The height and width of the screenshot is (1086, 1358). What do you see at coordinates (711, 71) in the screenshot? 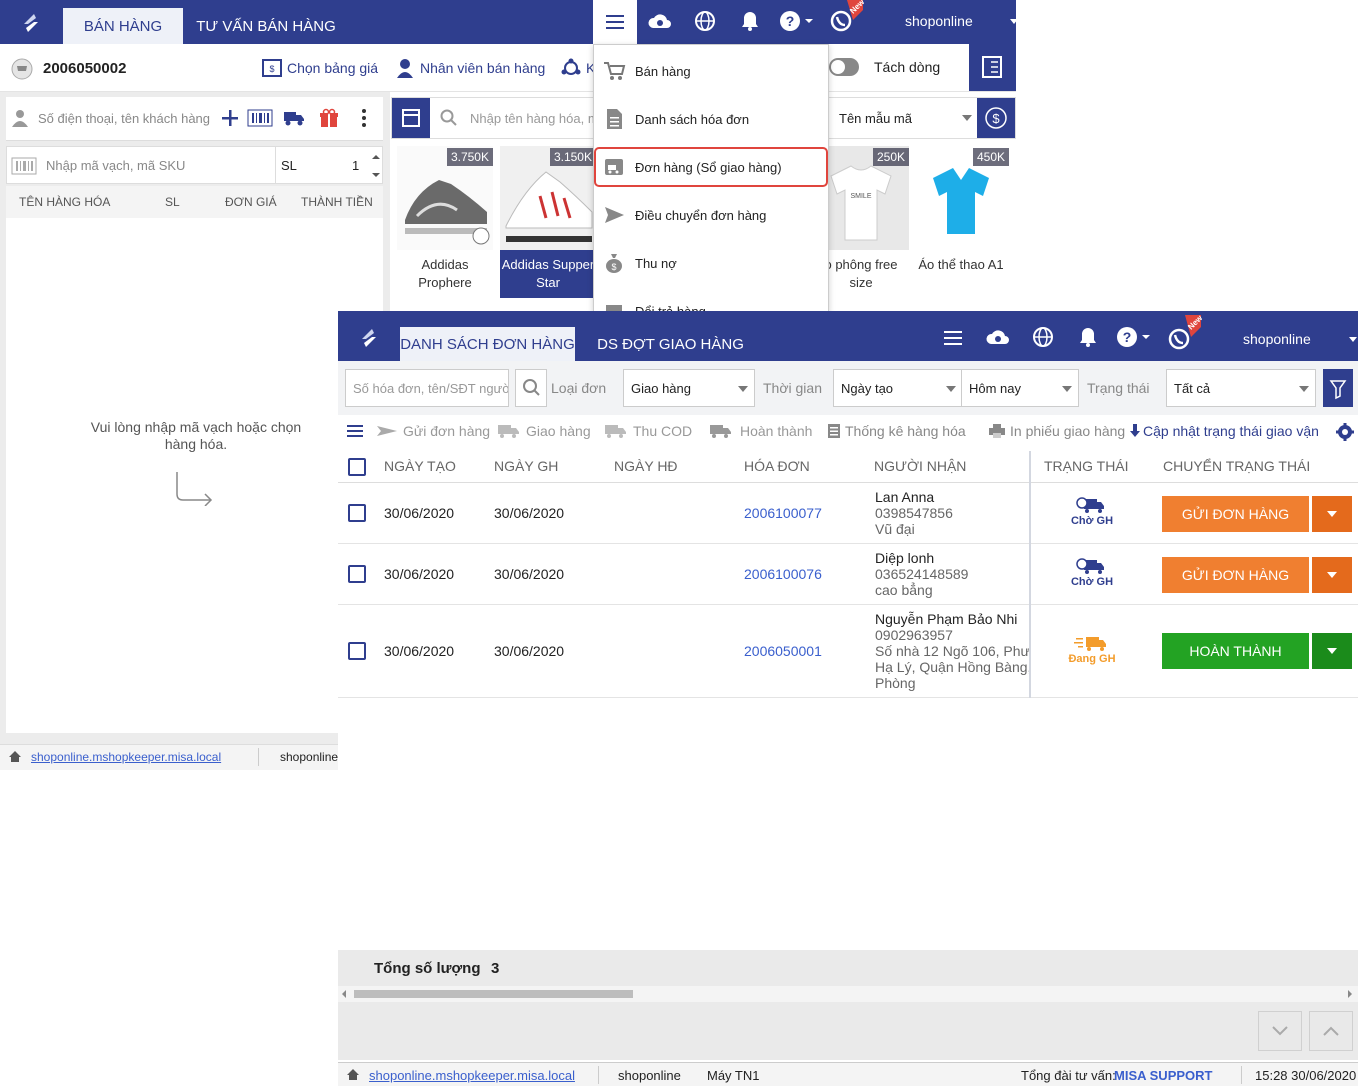
I see `menu-item-ban-hang: Bán hàng` at bounding box center [711, 71].